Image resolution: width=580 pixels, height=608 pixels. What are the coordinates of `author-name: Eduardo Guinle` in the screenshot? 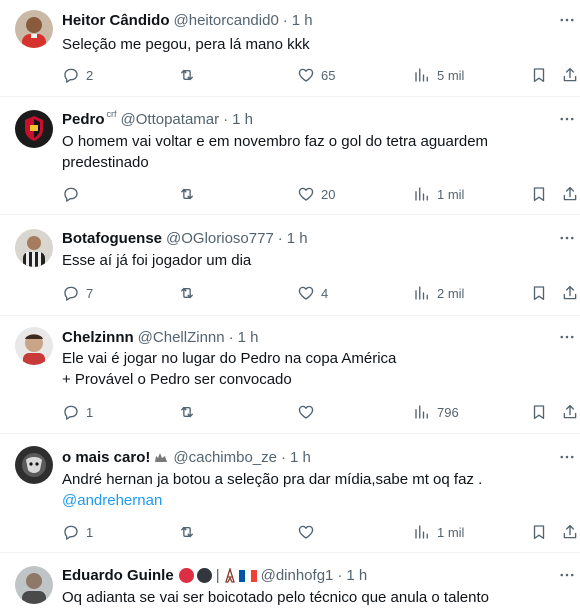 It's located at (118, 575).